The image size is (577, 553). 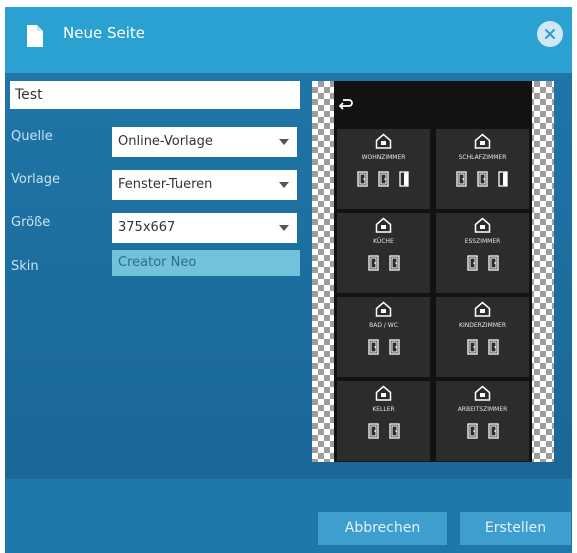 What do you see at coordinates (35, 36) in the screenshot?
I see `document-icon` at bounding box center [35, 36].